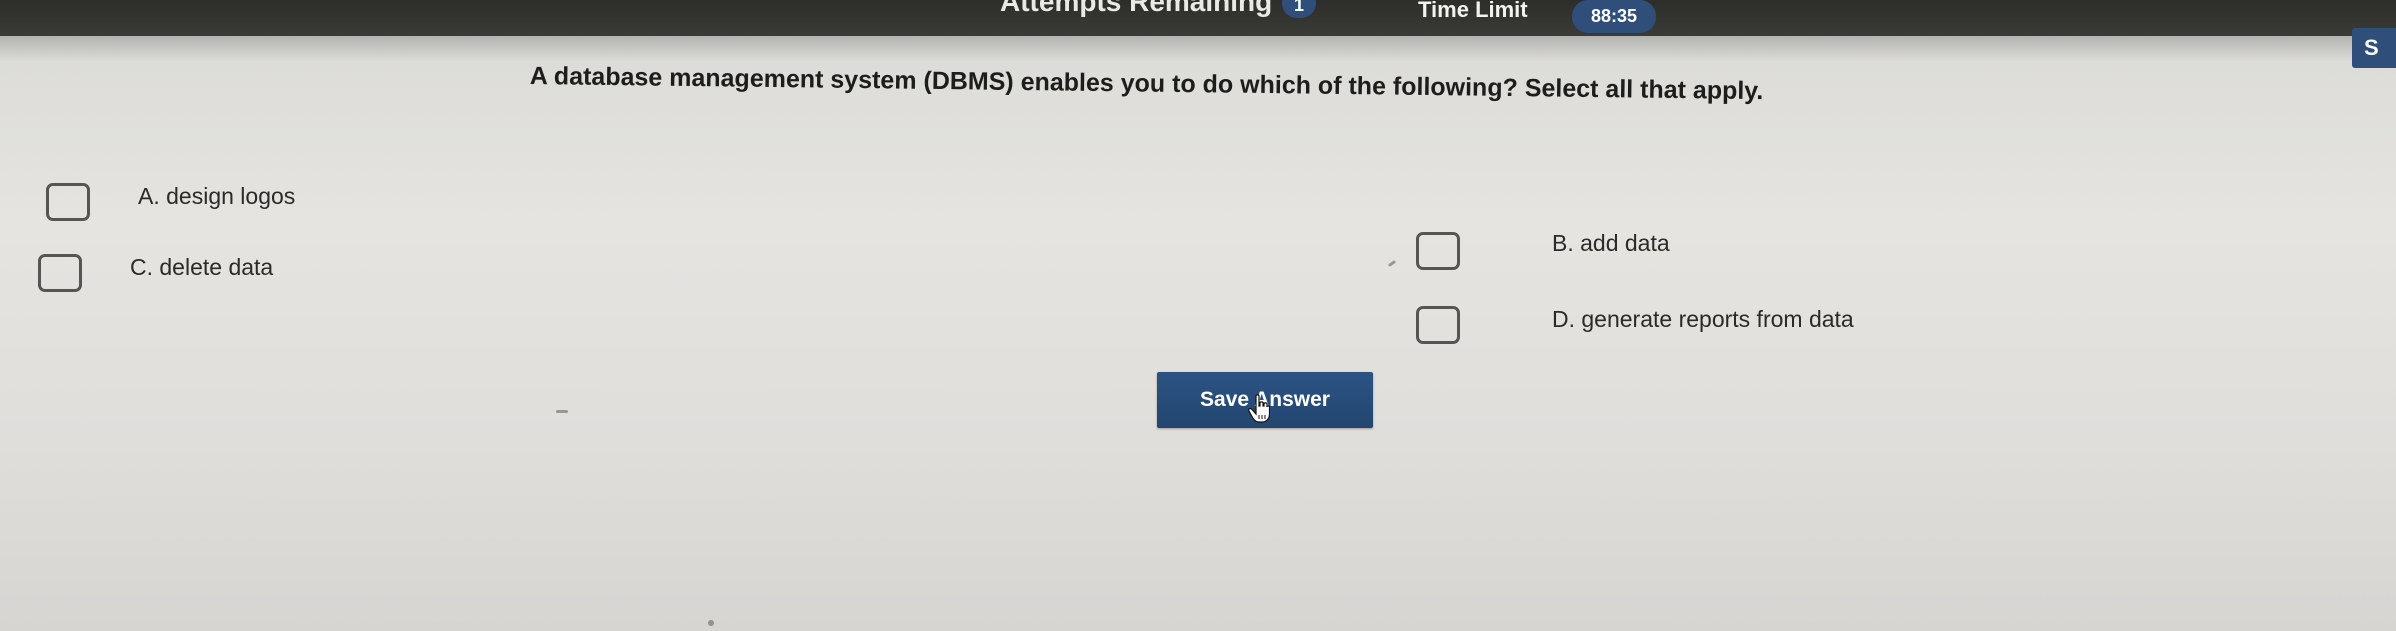  I want to click on option-c-label: C. delete data, so click(202, 266).